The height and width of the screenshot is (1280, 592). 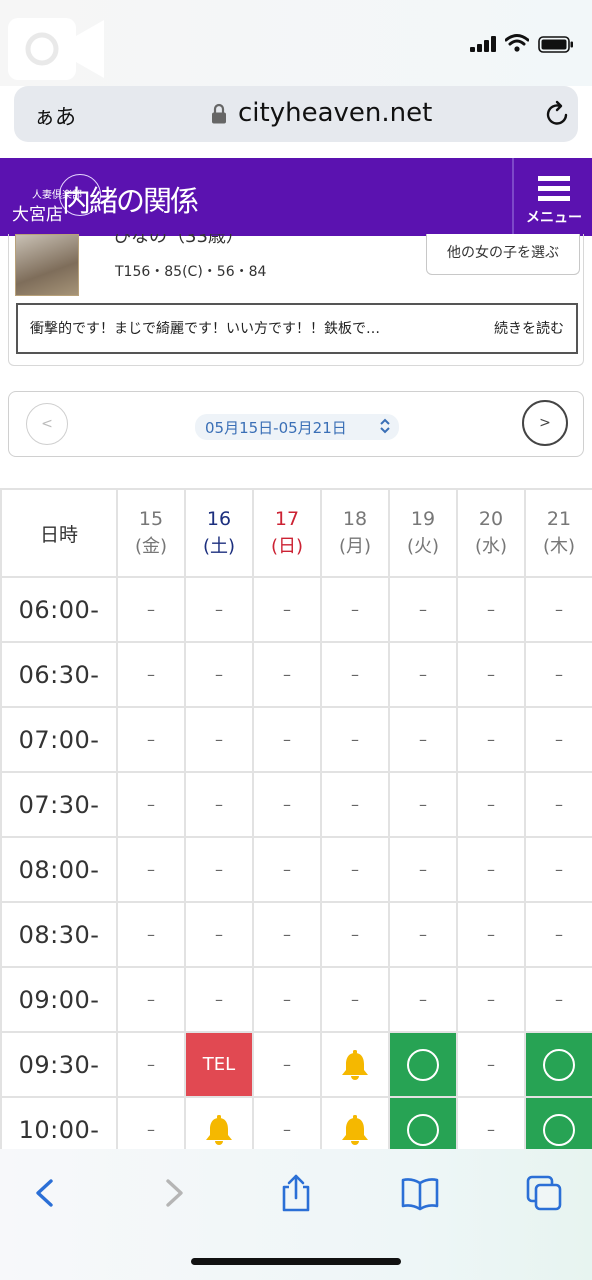 What do you see at coordinates (56, 49) in the screenshot?
I see `screen-record-icon` at bounding box center [56, 49].